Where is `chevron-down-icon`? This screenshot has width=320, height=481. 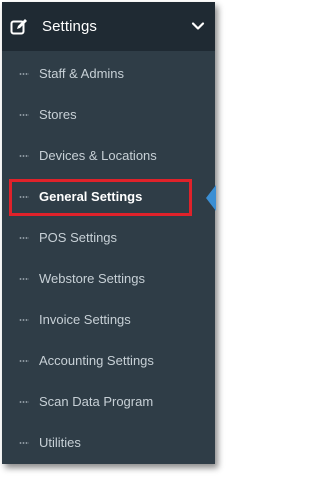
chevron-down-icon is located at coordinates (198, 26).